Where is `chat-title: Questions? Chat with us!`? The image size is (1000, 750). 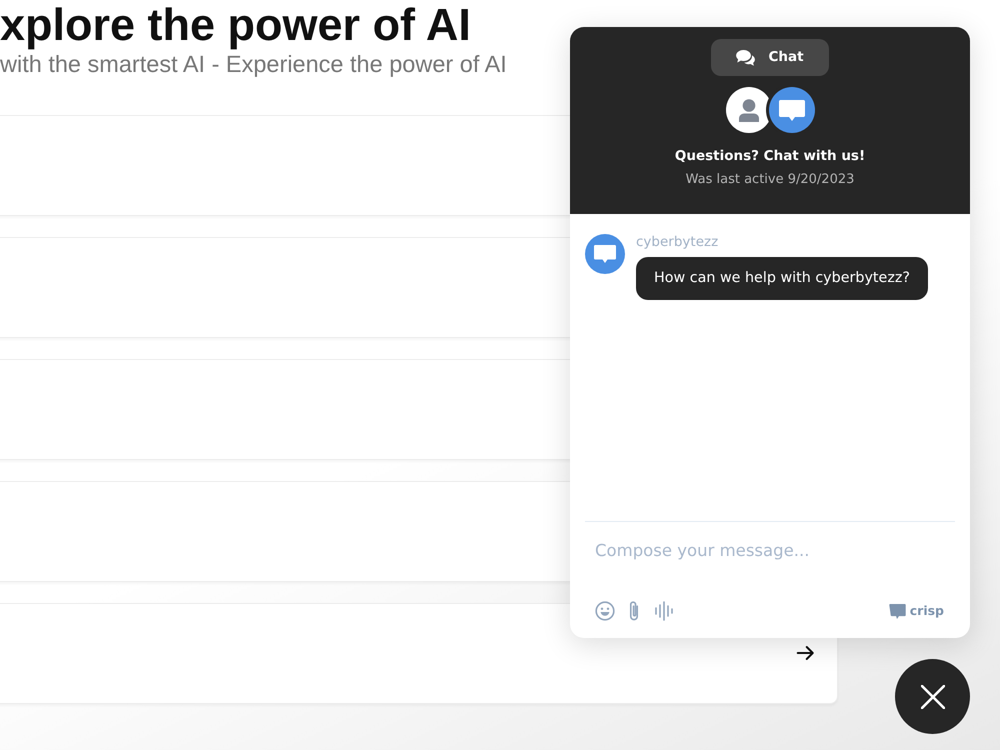 chat-title: Questions? Chat with us! is located at coordinates (770, 156).